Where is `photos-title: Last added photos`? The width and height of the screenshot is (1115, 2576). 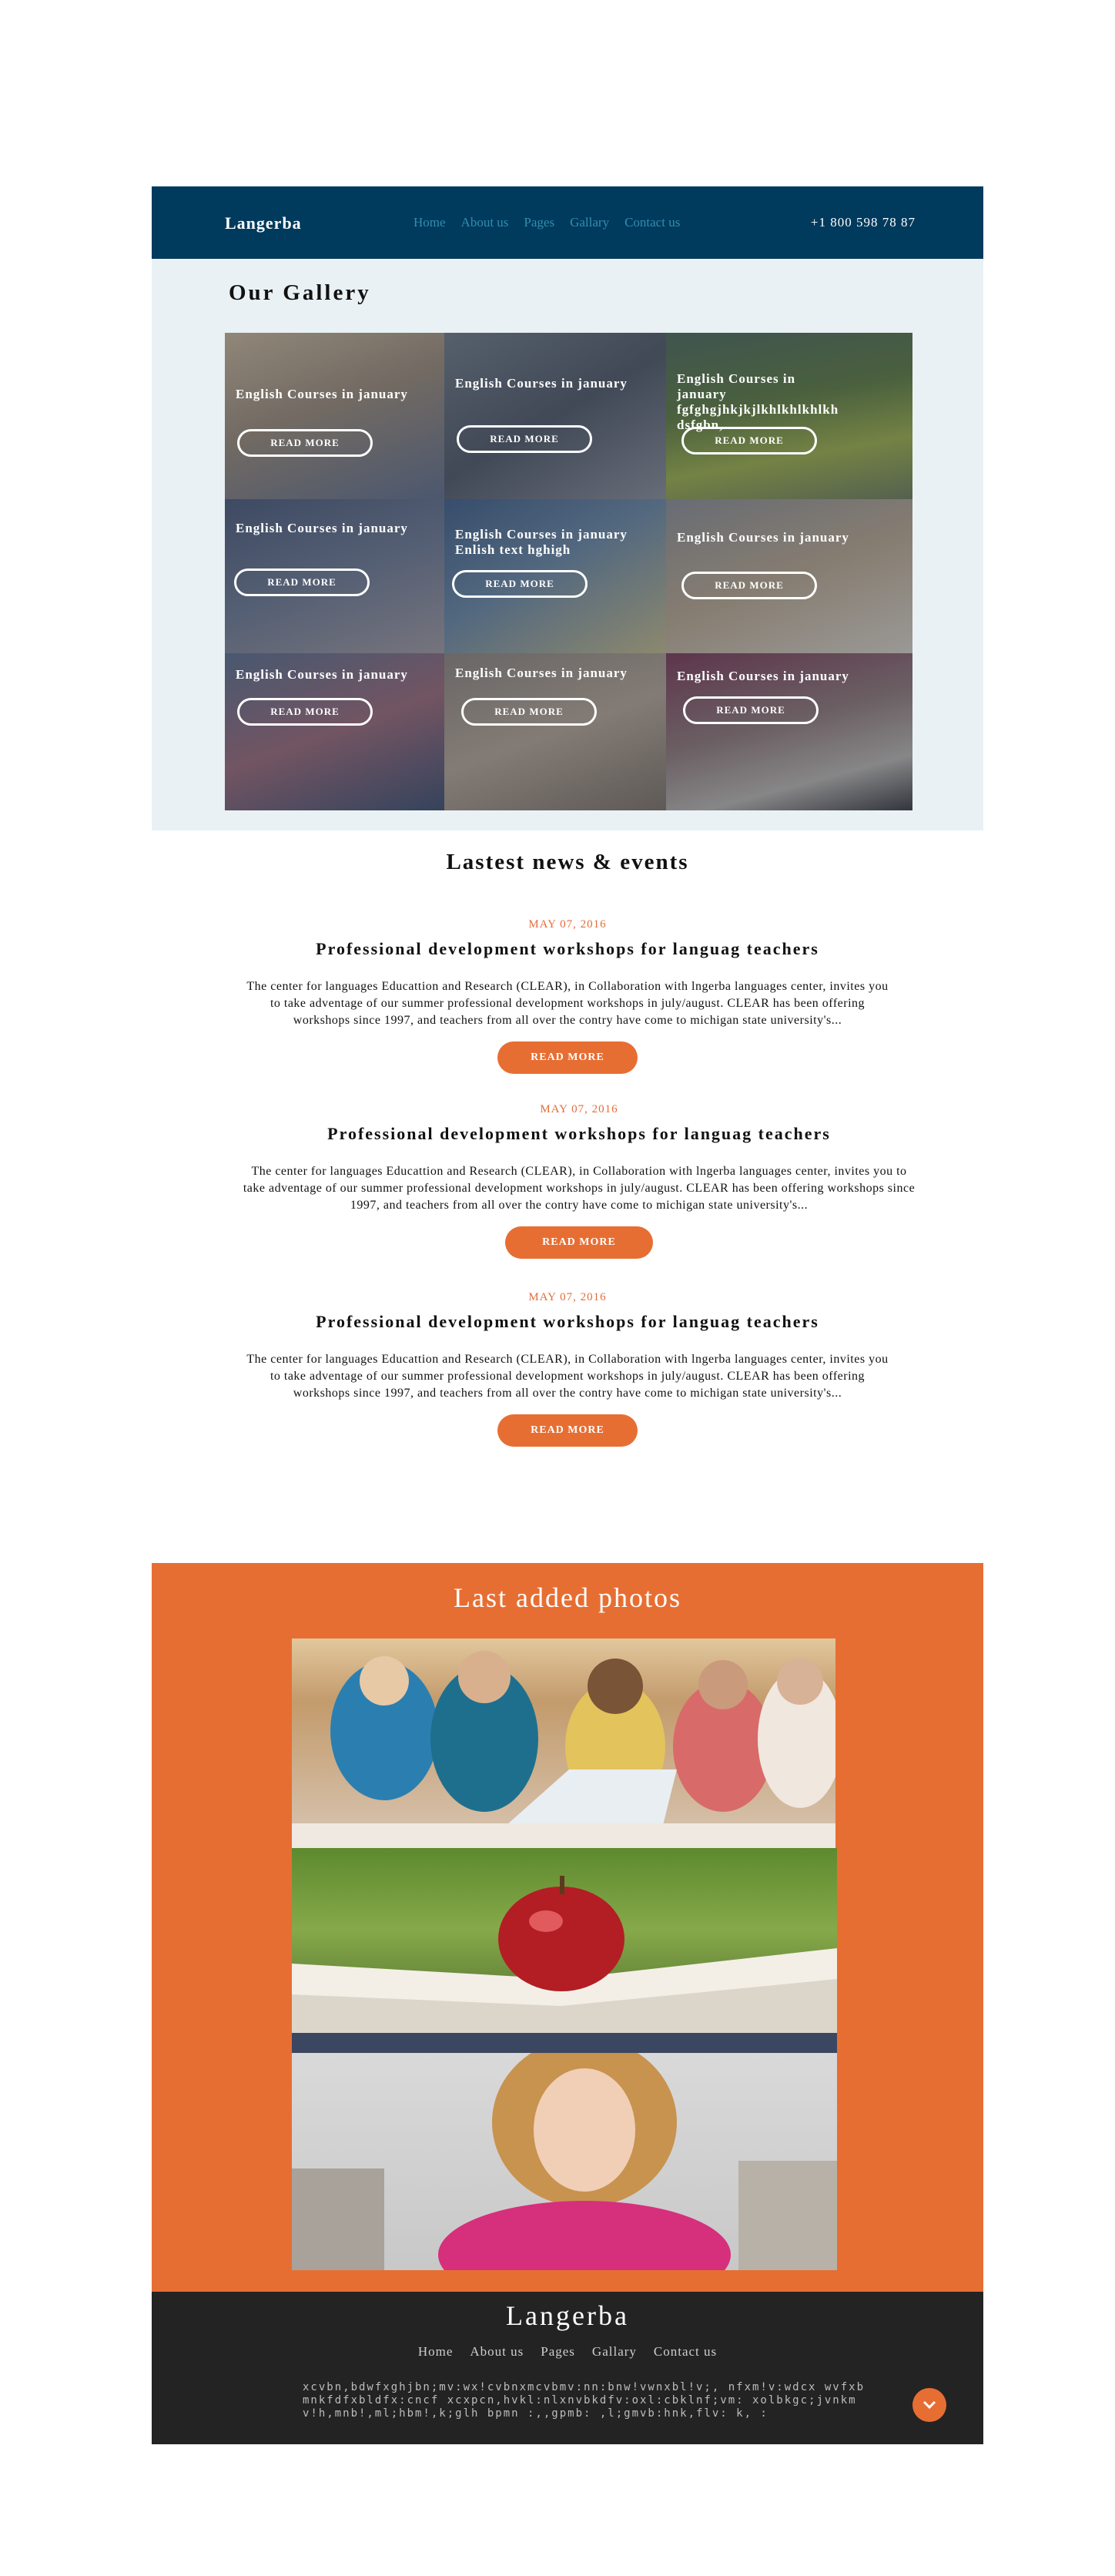 photos-title: Last added photos is located at coordinates (567, 1597).